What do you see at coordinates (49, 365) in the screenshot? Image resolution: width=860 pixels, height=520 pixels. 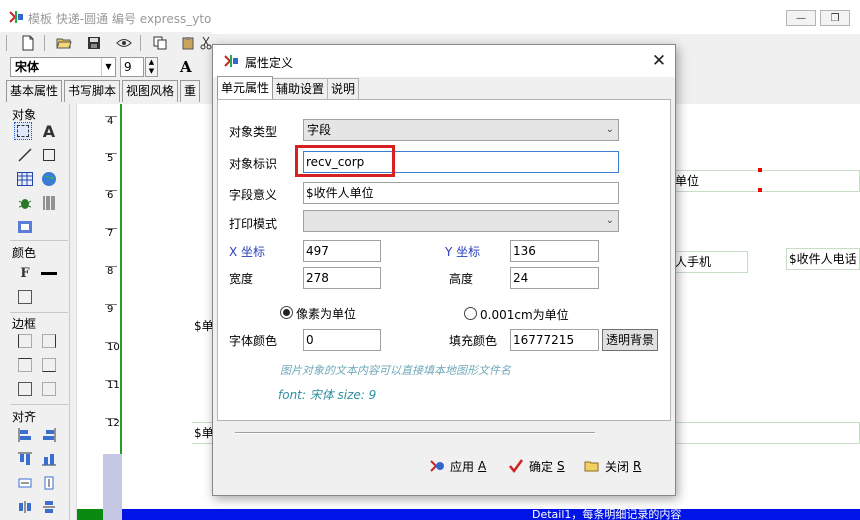 I see `border-bottom-button` at bounding box center [49, 365].